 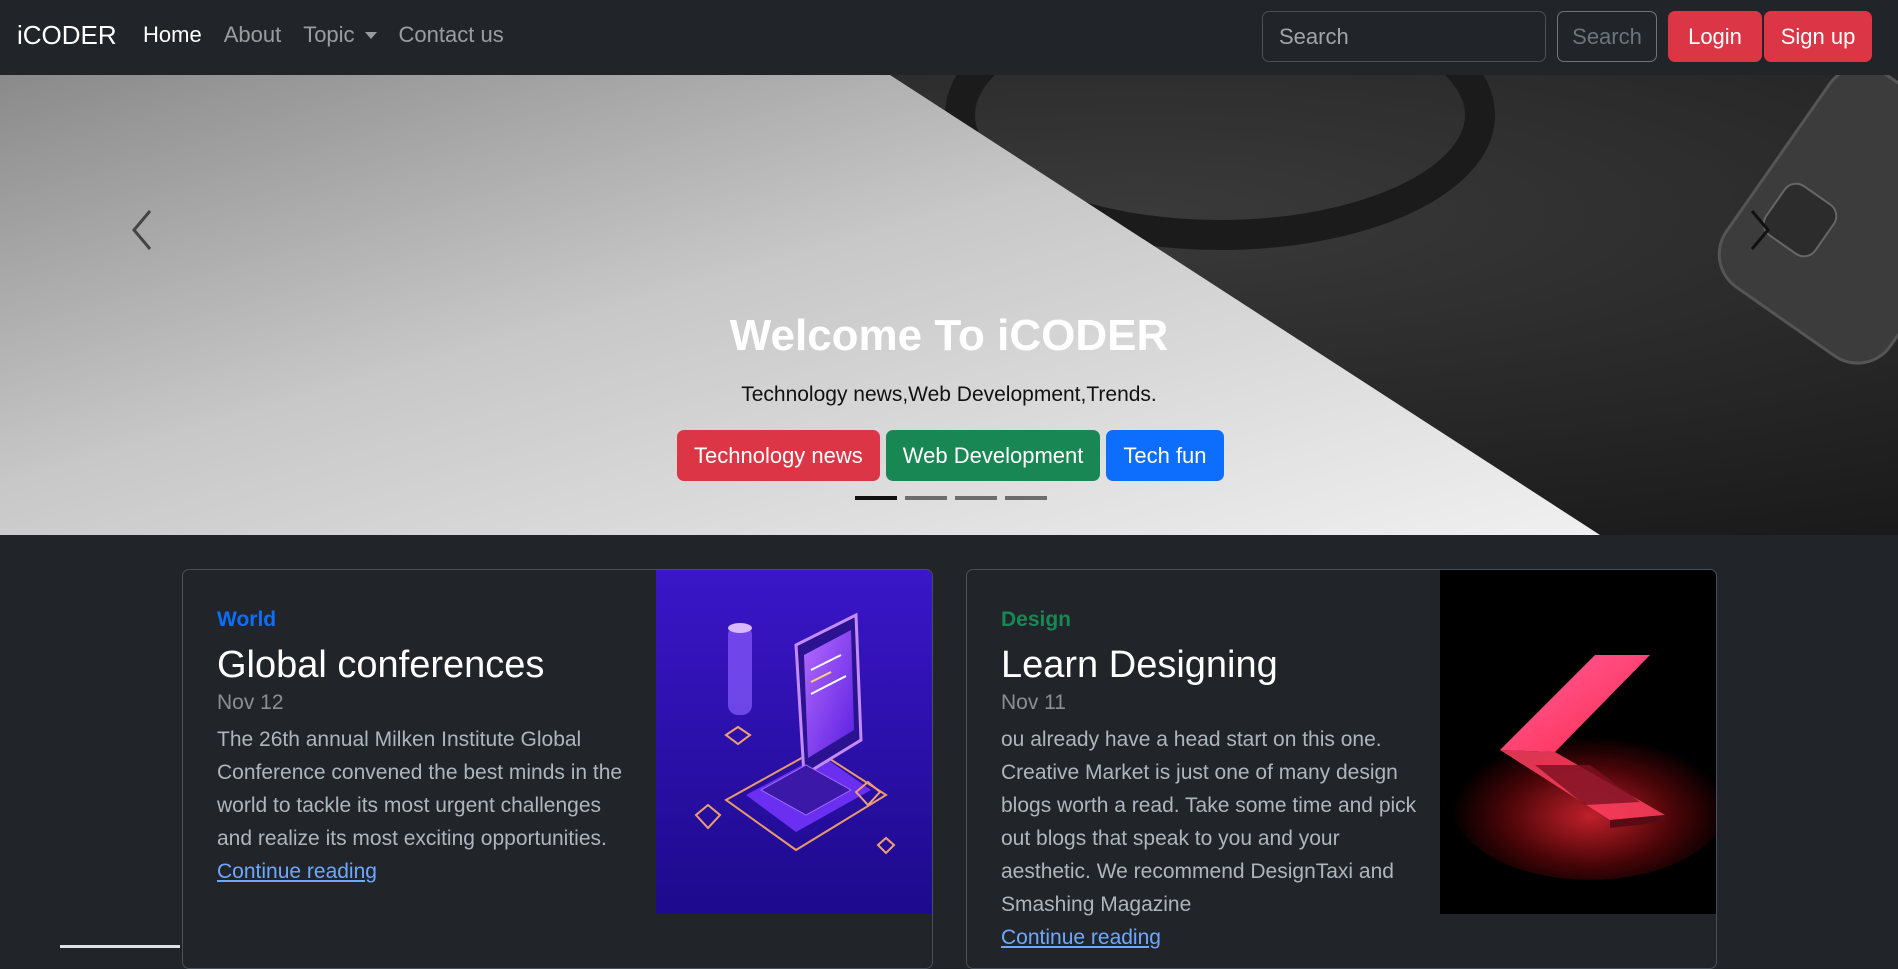 I want to click on nav-links: Home About Topic Contact us, so click(x=323, y=35).